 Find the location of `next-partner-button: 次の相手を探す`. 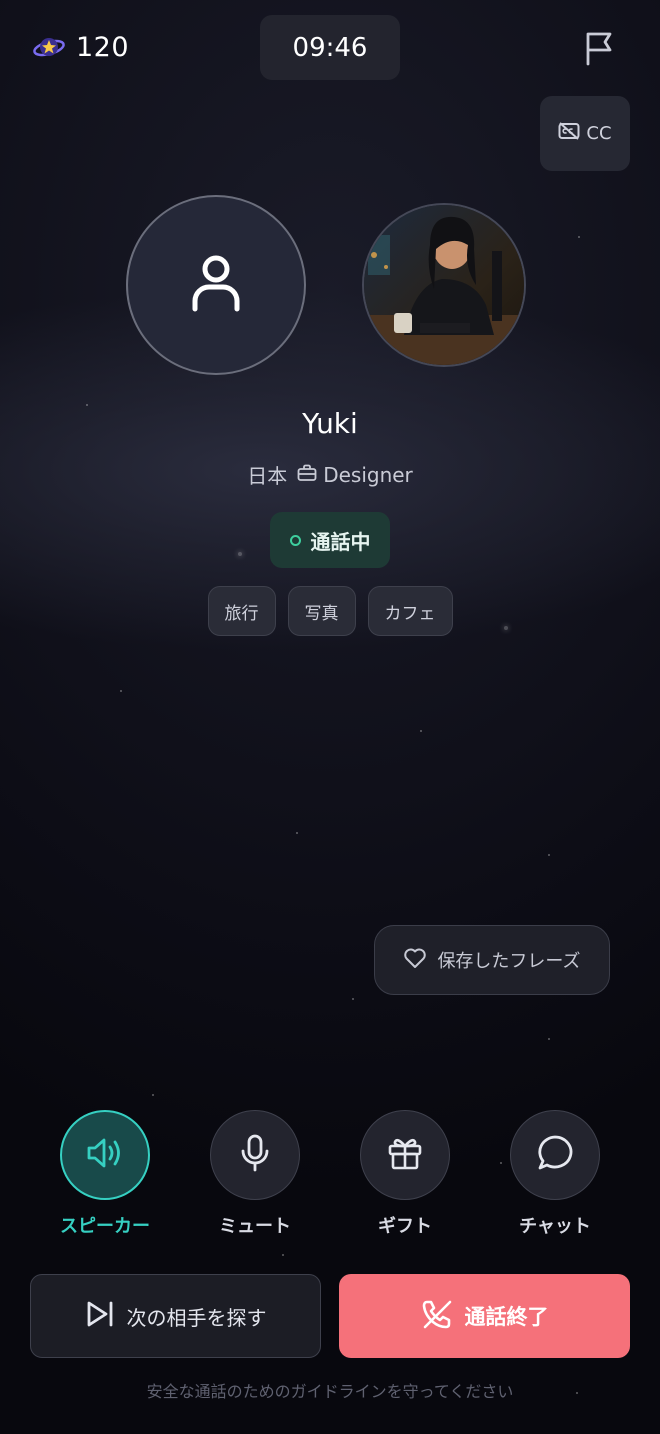

next-partner-button: 次の相手を探す is located at coordinates (175, 1316).